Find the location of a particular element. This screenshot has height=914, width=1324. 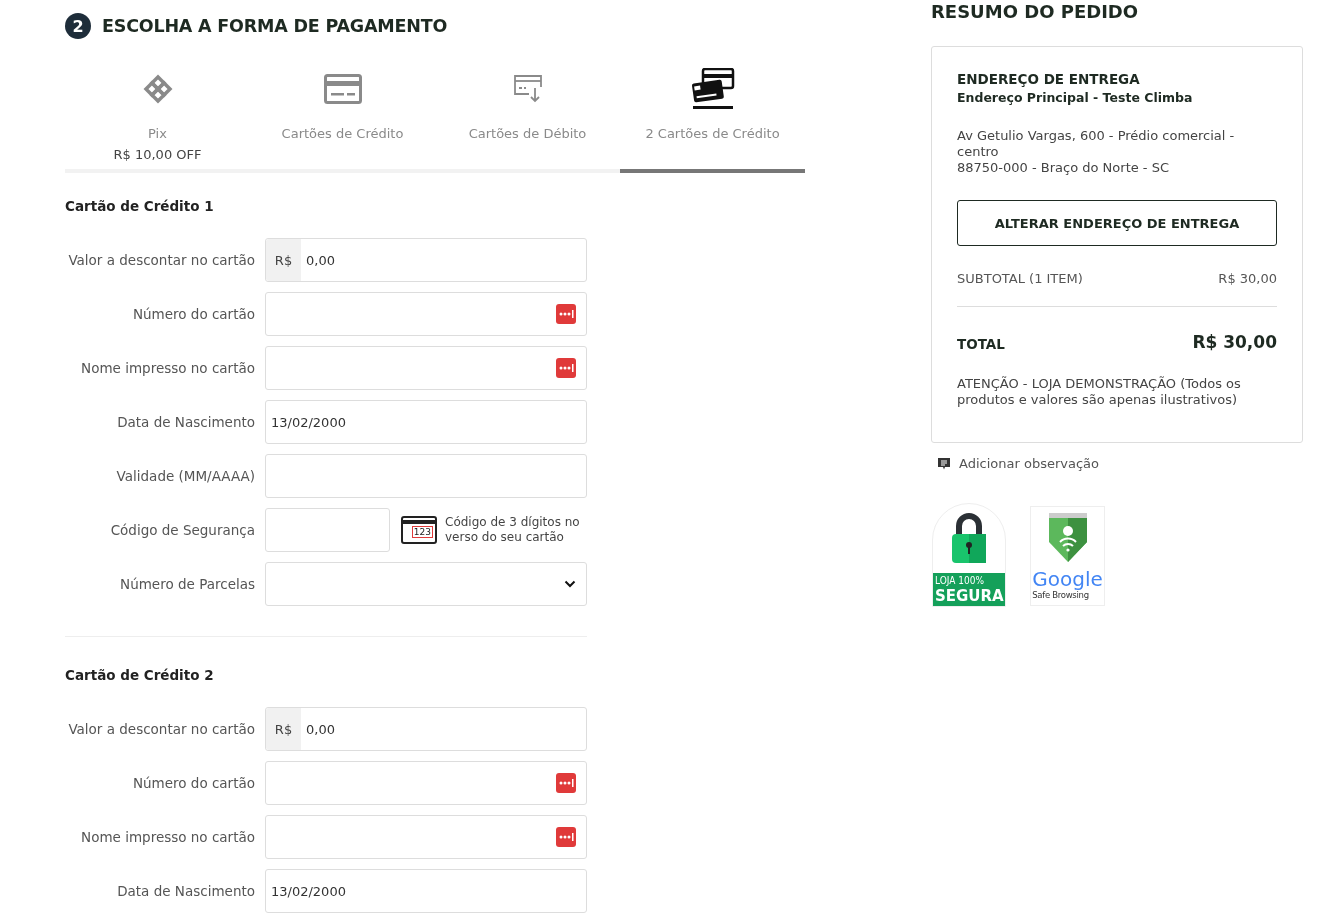

comment-icon is located at coordinates (944, 463).